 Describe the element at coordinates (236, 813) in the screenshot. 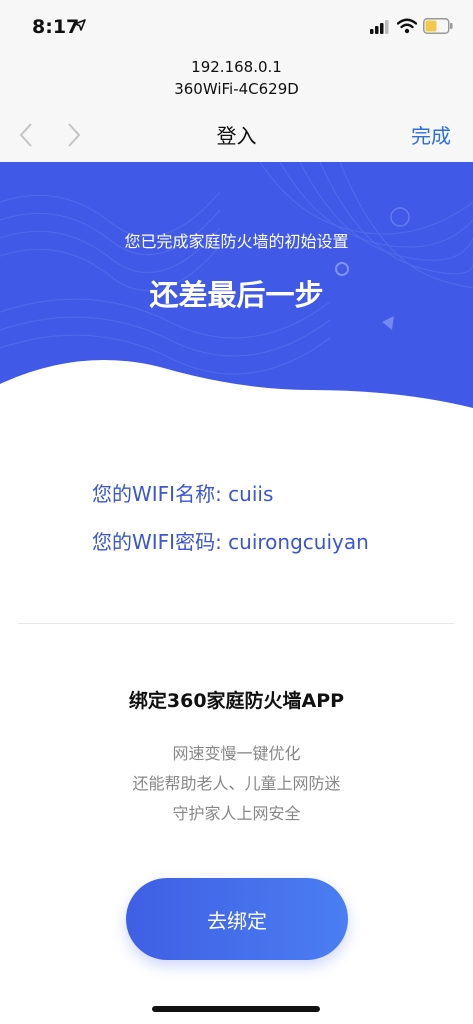

I see `app-desc-line: 守护家人上网安全` at that location.